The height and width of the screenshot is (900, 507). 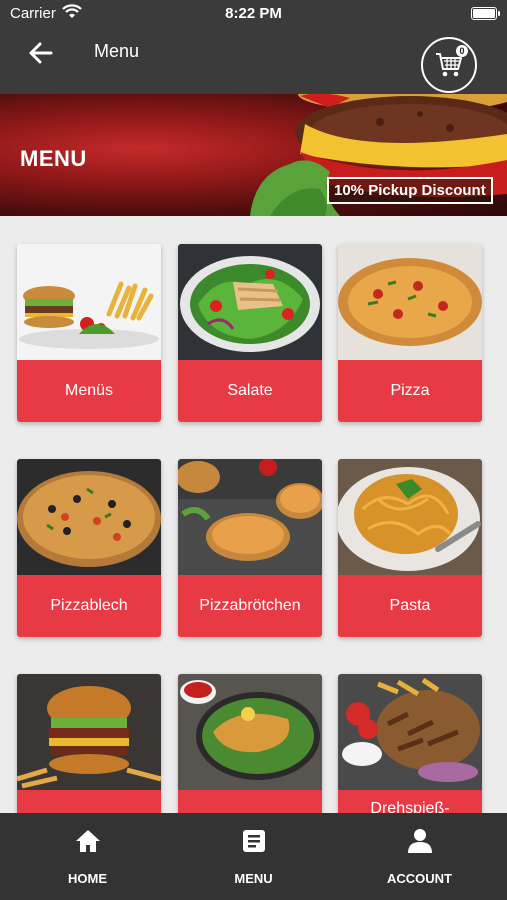 I want to click on back-arrow-icon, so click(x=41, y=53).